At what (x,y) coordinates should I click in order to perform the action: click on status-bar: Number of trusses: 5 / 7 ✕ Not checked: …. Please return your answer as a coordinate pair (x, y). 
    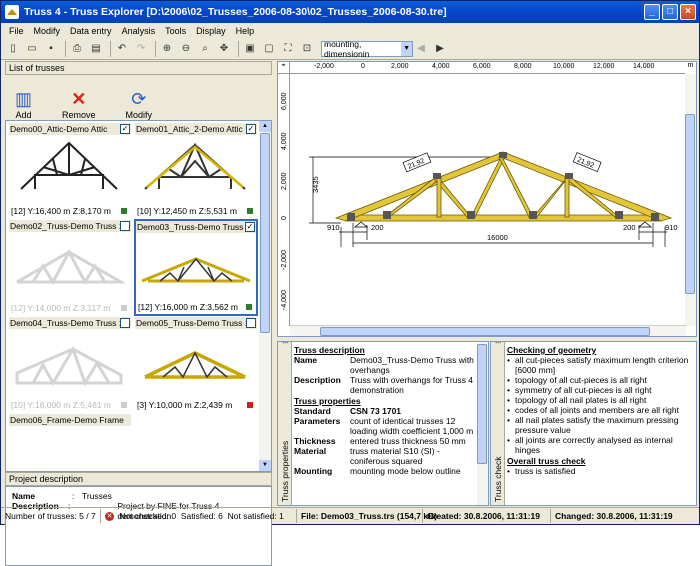
    Looking at the image, I should click on (350, 515).